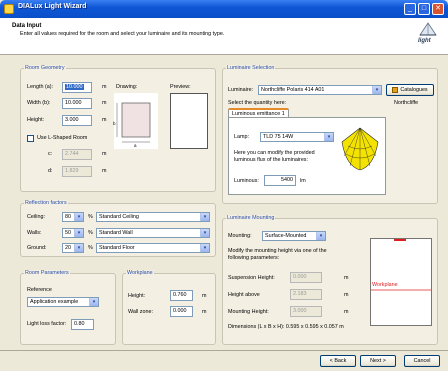 Image resolution: width=448 pixels, height=371 pixels. I want to click on lamp-label: Lamp:, so click(241, 137).